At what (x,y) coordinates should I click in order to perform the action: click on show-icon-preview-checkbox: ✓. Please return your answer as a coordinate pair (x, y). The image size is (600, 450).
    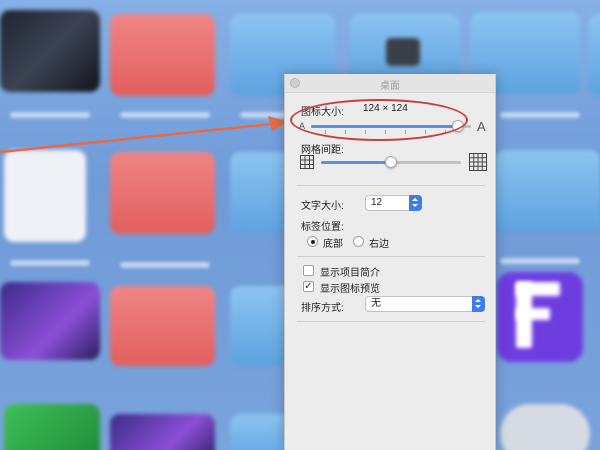
    Looking at the image, I should click on (308, 286).